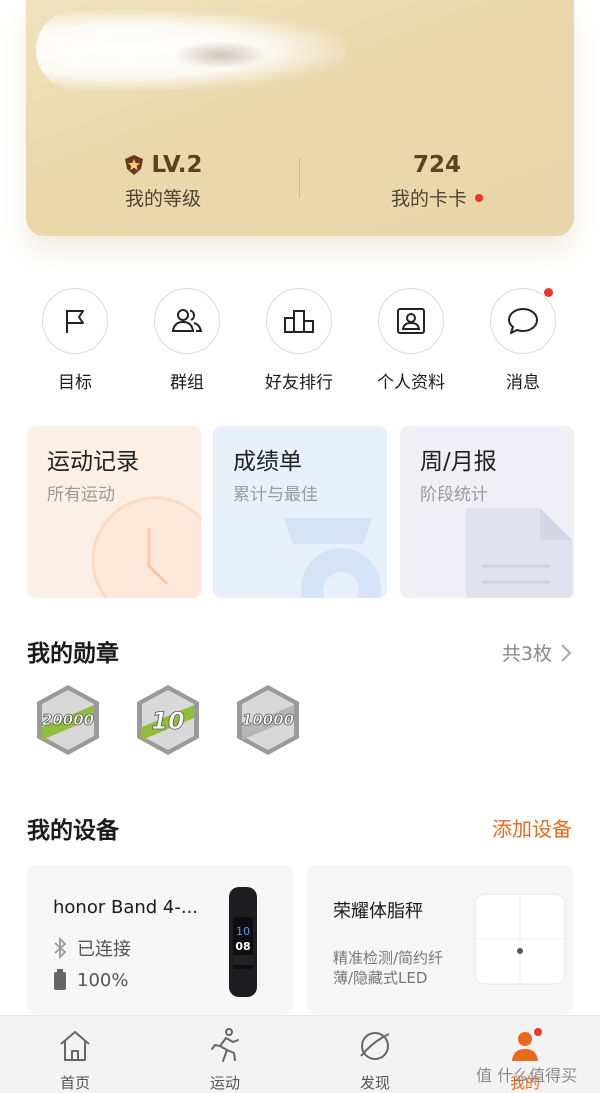  I want to click on scale-device-image, so click(520, 939).